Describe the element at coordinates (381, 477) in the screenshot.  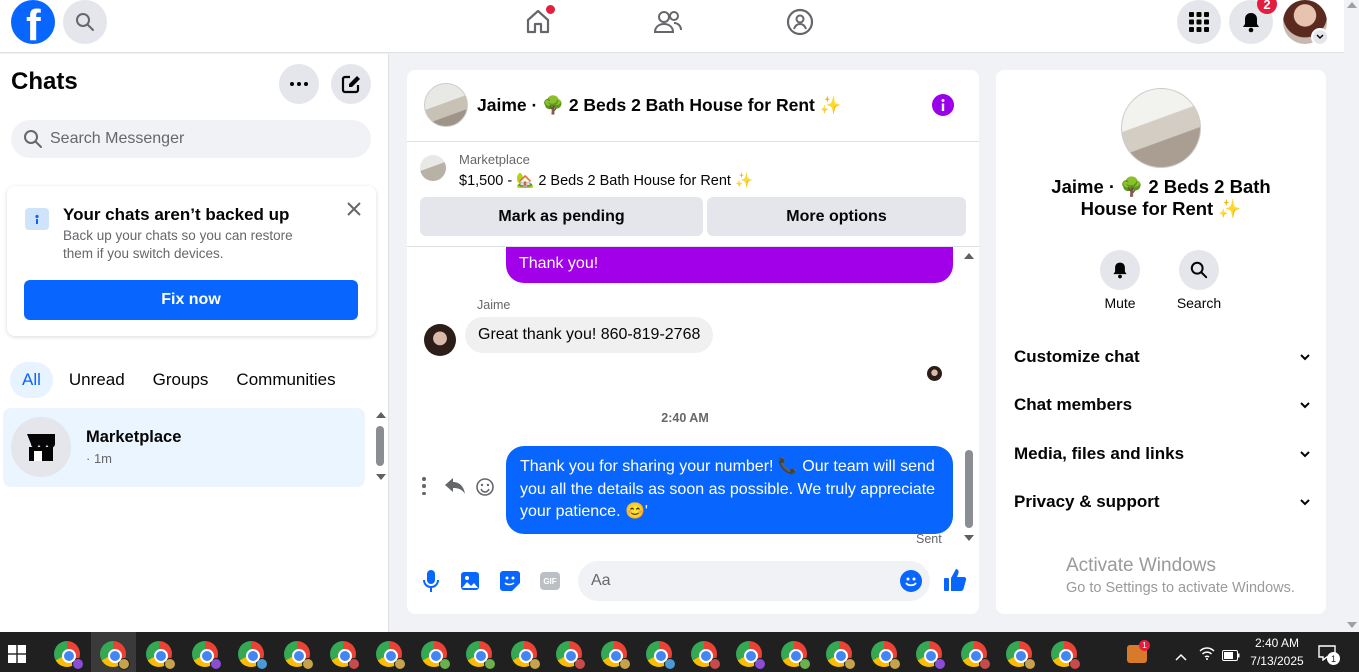
I see `chat-list-scroll-down` at that location.